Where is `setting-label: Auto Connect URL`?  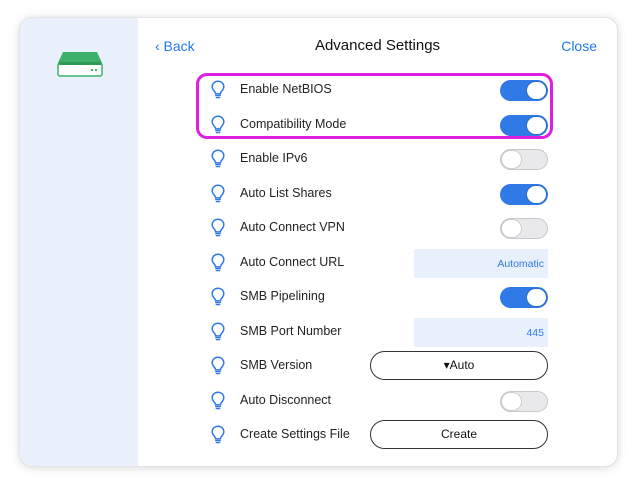
setting-label: Auto Connect URL is located at coordinates (292, 261).